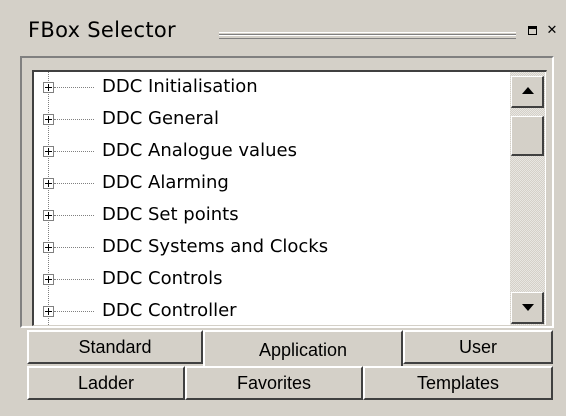  Describe the element at coordinates (102, 30) in the screenshot. I see `window-title: FBox Selector` at that location.